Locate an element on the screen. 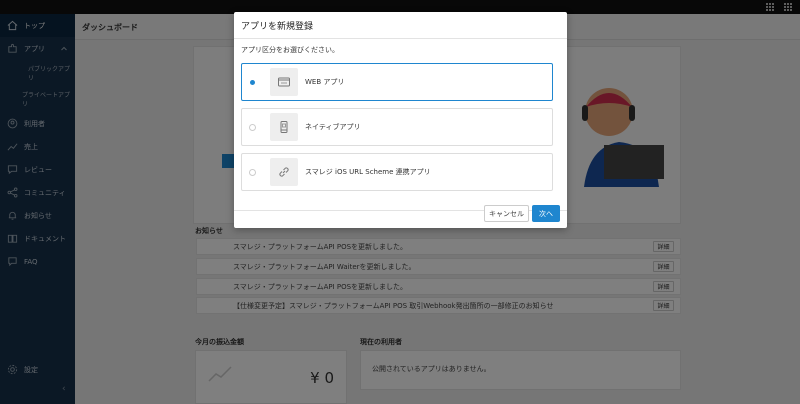 This screenshot has width=800, height=404. app-type-option-native: ネイティブアプリ is located at coordinates (397, 127).